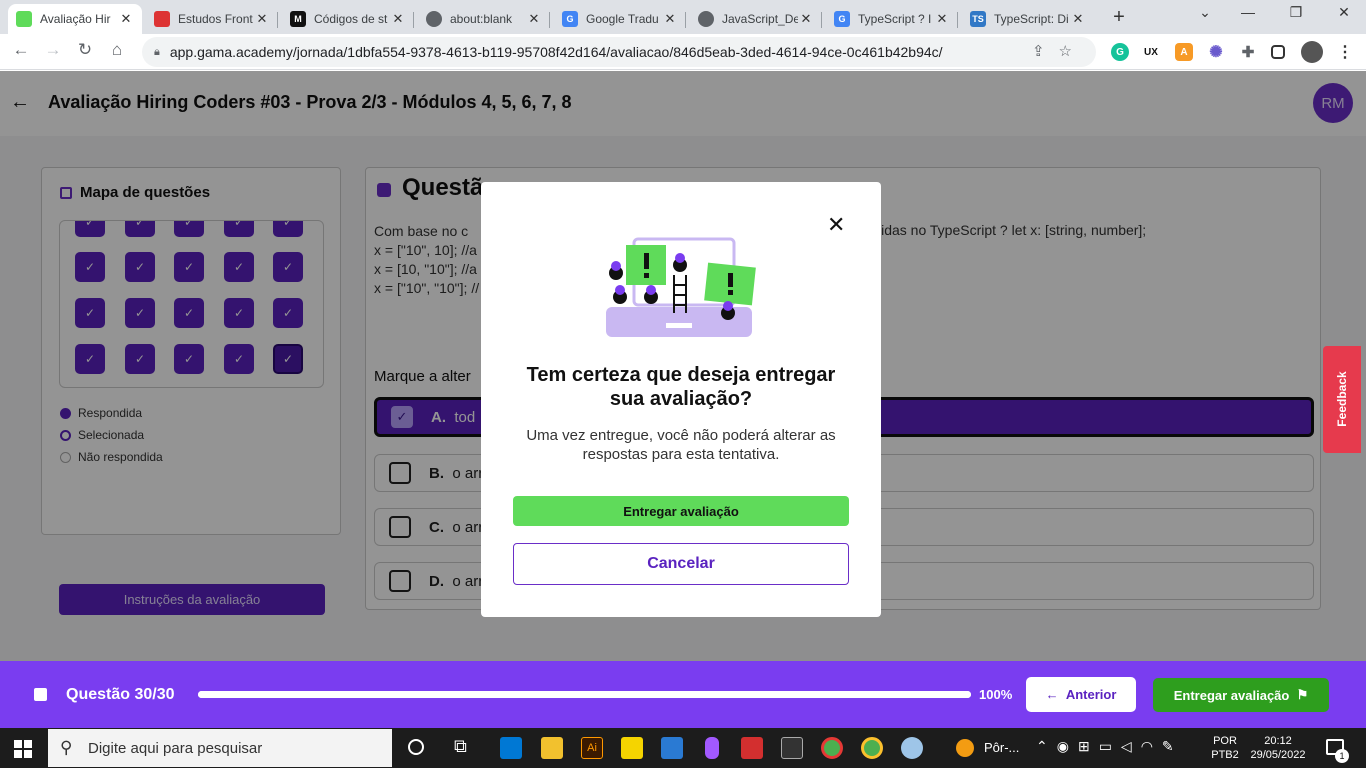  I want to click on restore-icon: ❐, so click(1296, 12).